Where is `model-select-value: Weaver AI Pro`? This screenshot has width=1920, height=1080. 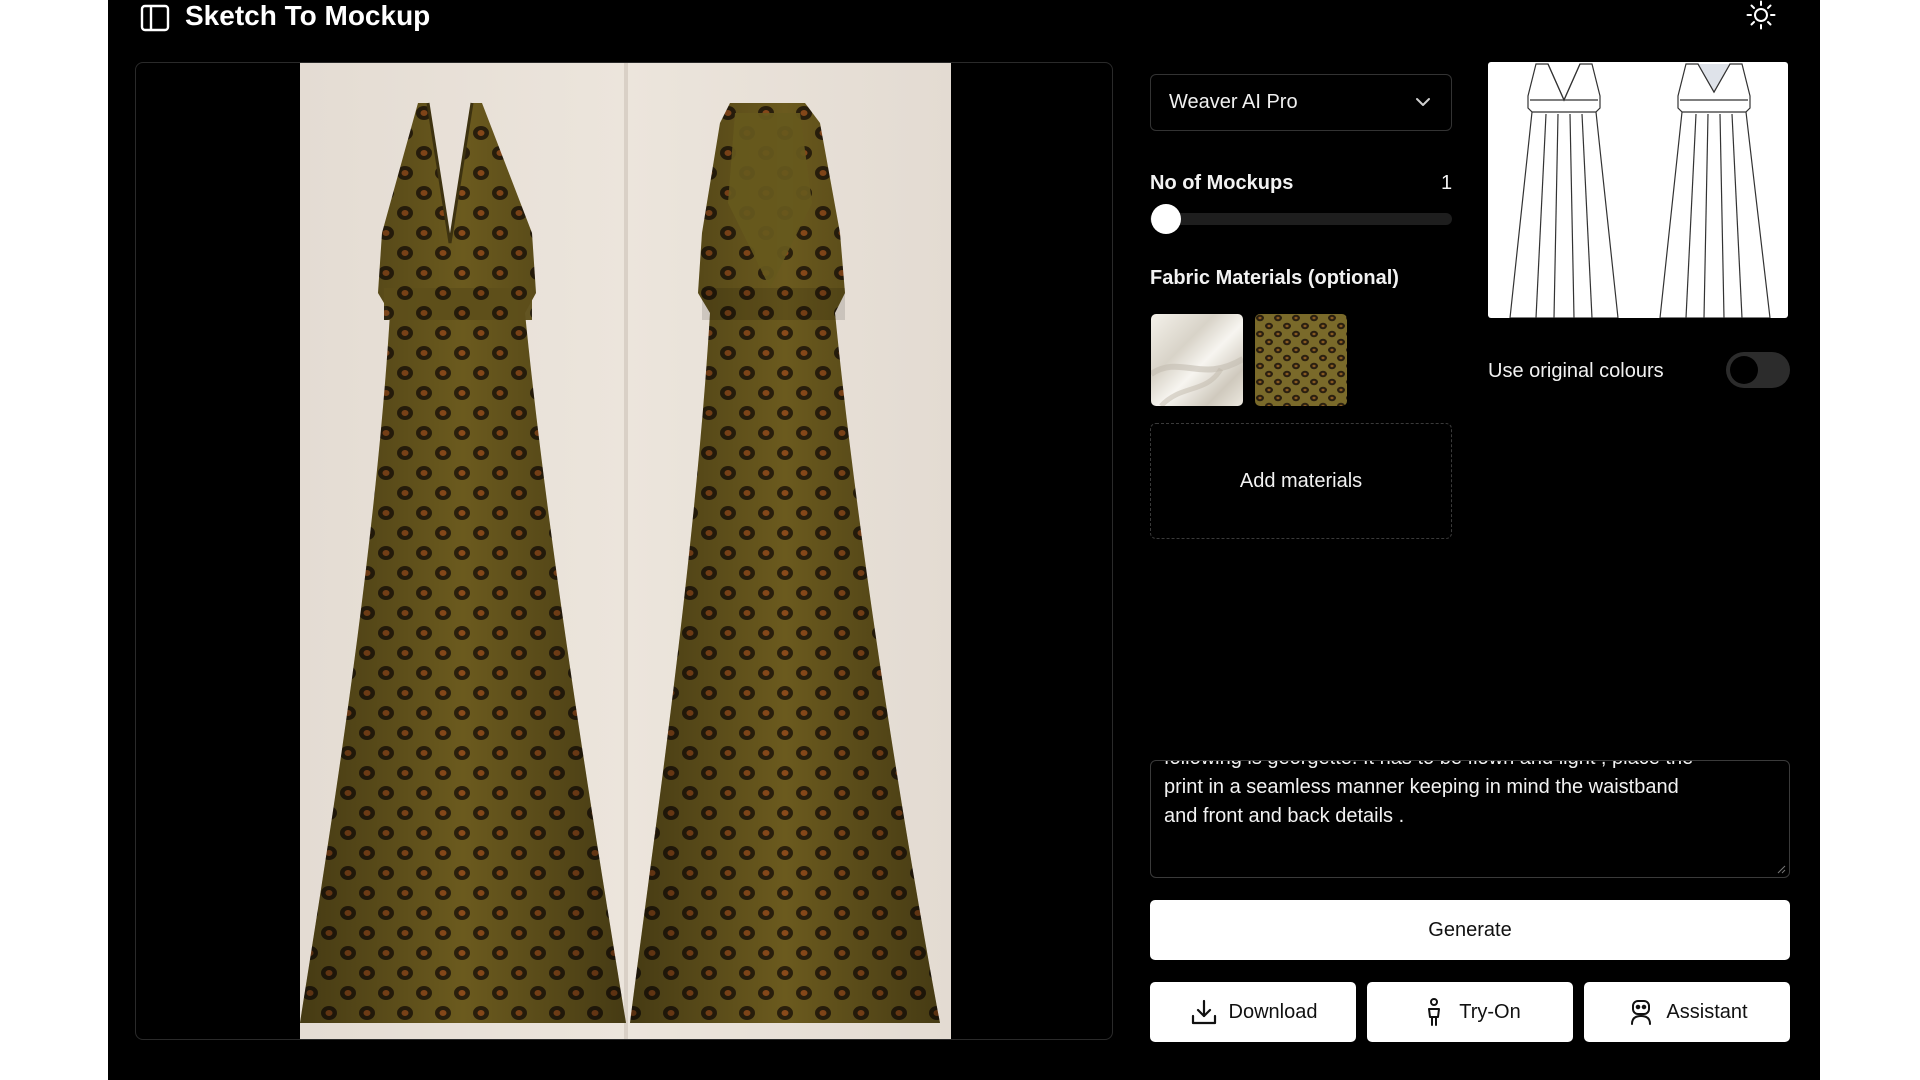 model-select-value: Weaver AI Pro is located at coordinates (1233, 102).